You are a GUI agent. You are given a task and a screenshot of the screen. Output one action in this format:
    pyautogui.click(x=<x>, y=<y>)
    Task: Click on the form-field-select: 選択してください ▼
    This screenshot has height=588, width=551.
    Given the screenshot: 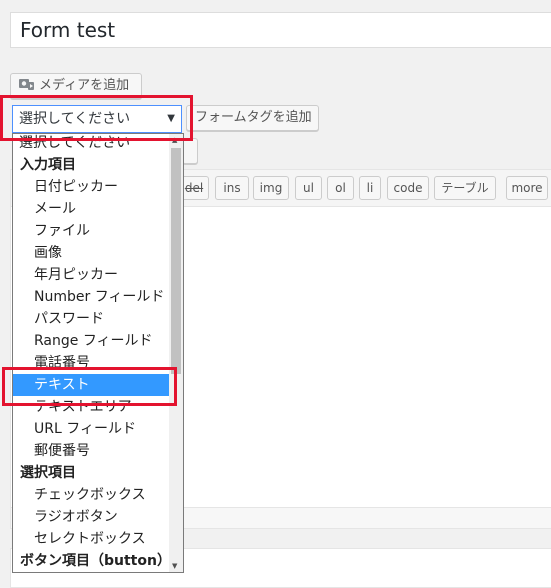 What is the action you would take?
    pyautogui.click(x=97, y=119)
    